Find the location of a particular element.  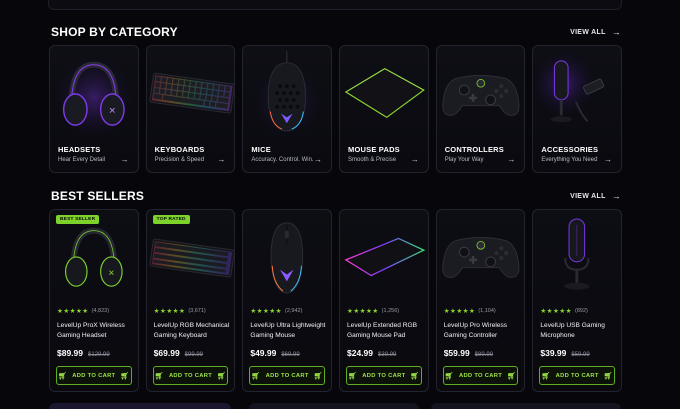

review-count: (4,823) is located at coordinates (100, 311).